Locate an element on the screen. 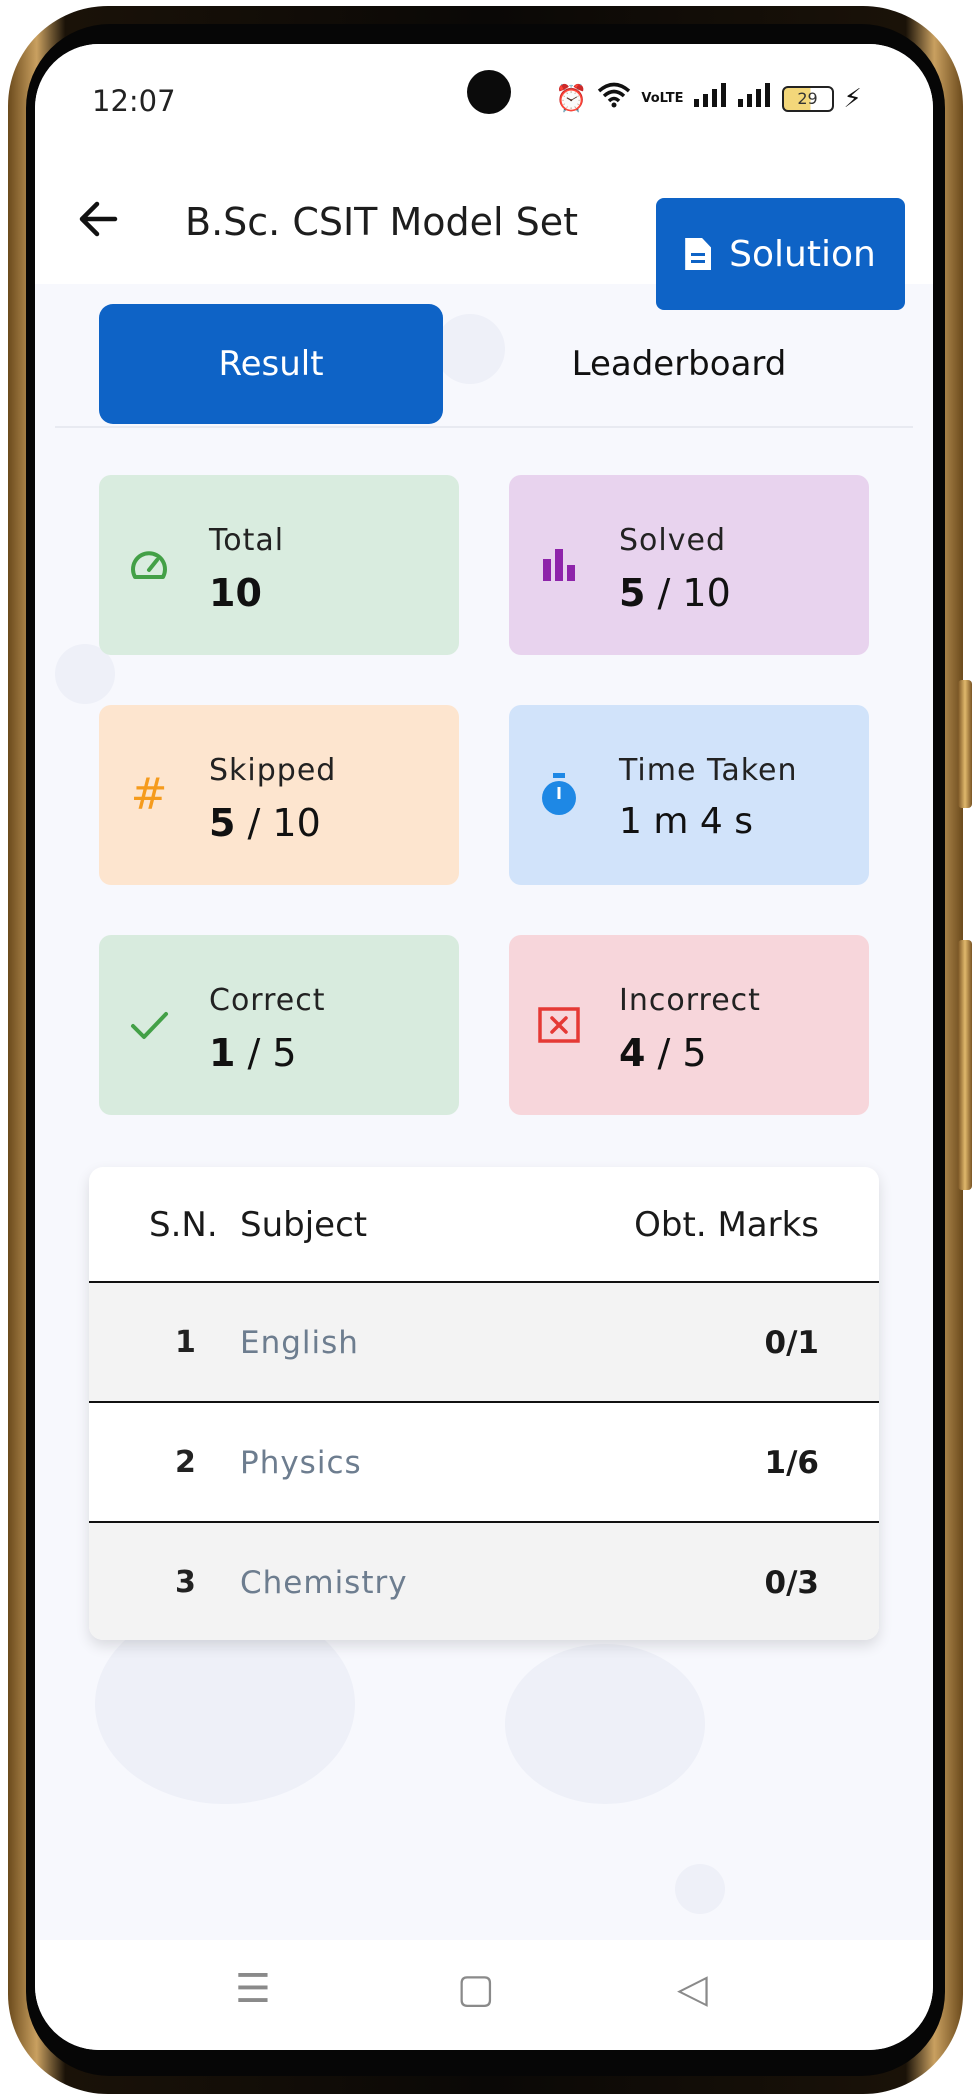  stopwatch-icon is located at coordinates (559, 795).